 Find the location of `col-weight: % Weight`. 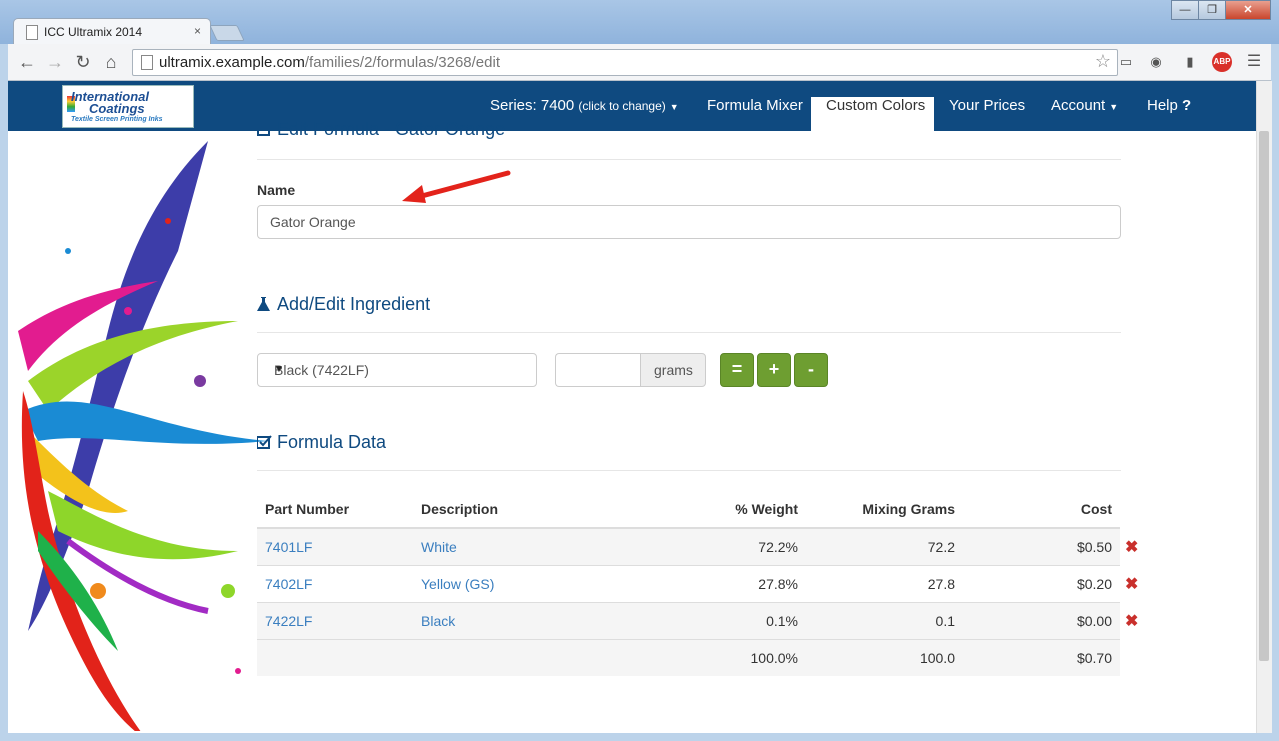

col-weight: % Weight is located at coordinates (766, 509).